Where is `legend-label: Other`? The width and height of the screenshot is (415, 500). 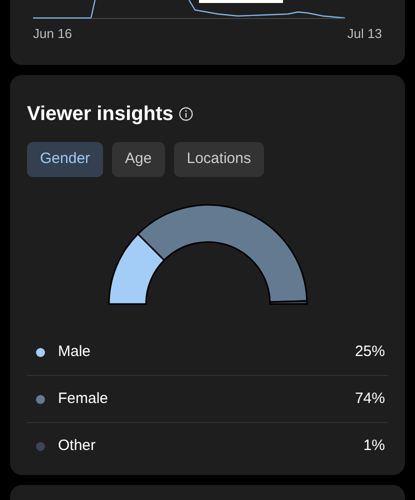
legend-label: Other is located at coordinates (77, 446).